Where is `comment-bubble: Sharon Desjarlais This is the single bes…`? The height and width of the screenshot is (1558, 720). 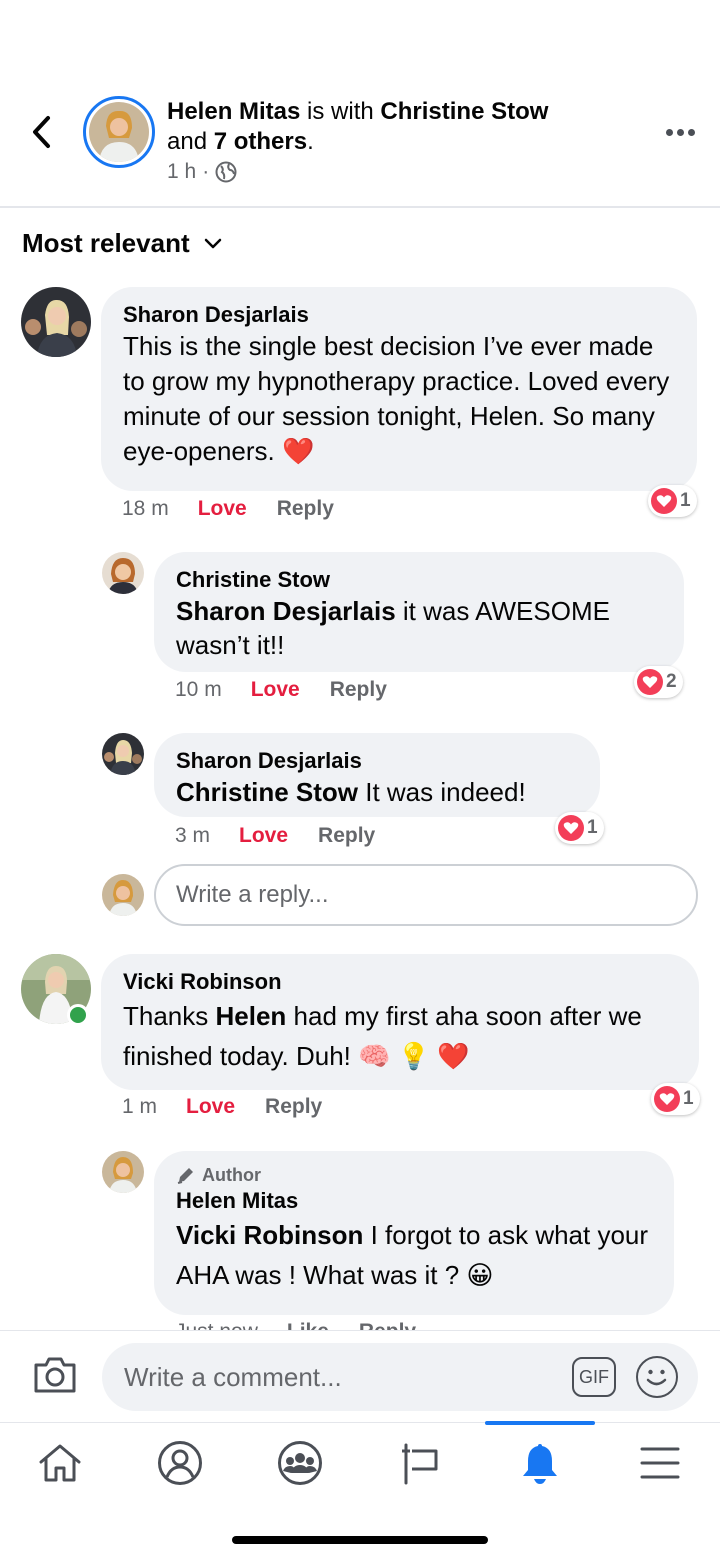
comment-bubble: Sharon Desjarlais This is the single bes… is located at coordinates (399, 389).